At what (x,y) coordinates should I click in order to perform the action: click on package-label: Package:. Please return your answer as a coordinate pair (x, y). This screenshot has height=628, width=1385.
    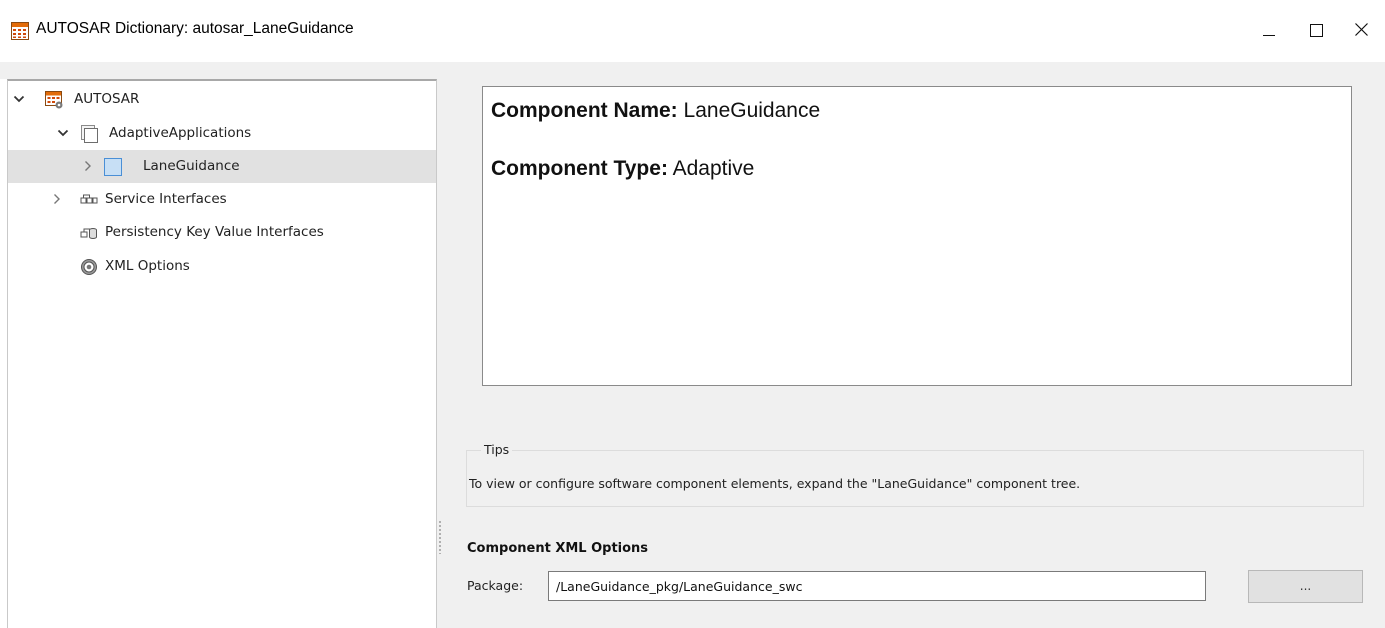
    Looking at the image, I should click on (495, 585).